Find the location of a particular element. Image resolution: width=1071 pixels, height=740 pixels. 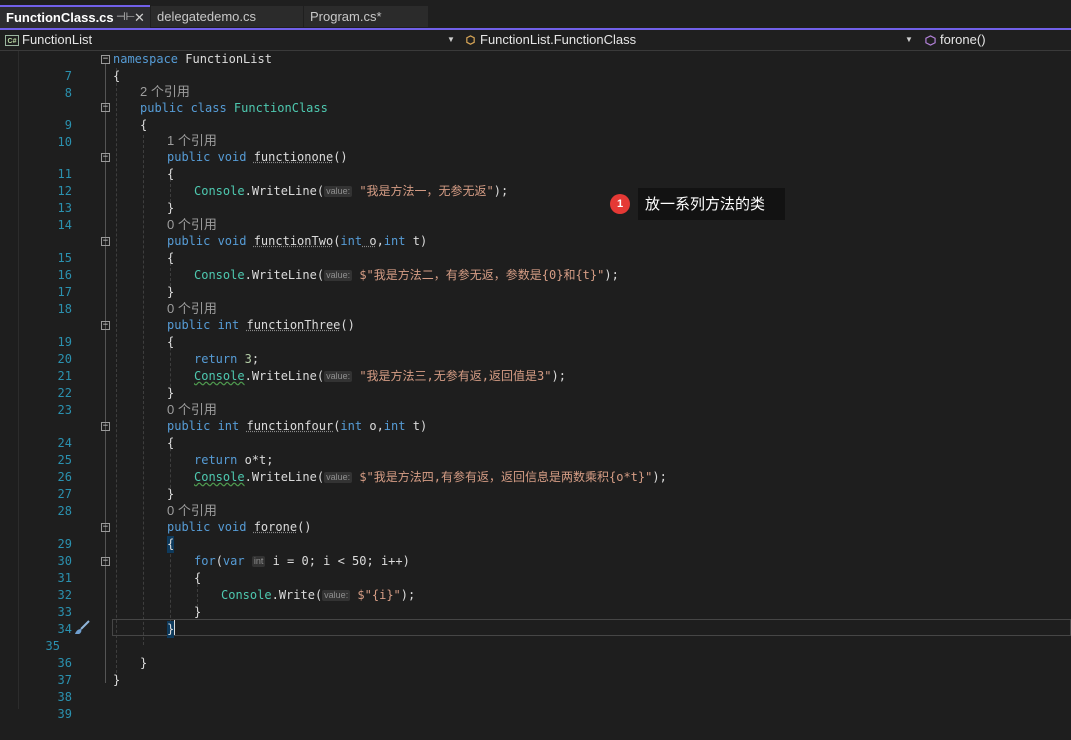

csharp-project-icon: C# is located at coordinates (12, 41).